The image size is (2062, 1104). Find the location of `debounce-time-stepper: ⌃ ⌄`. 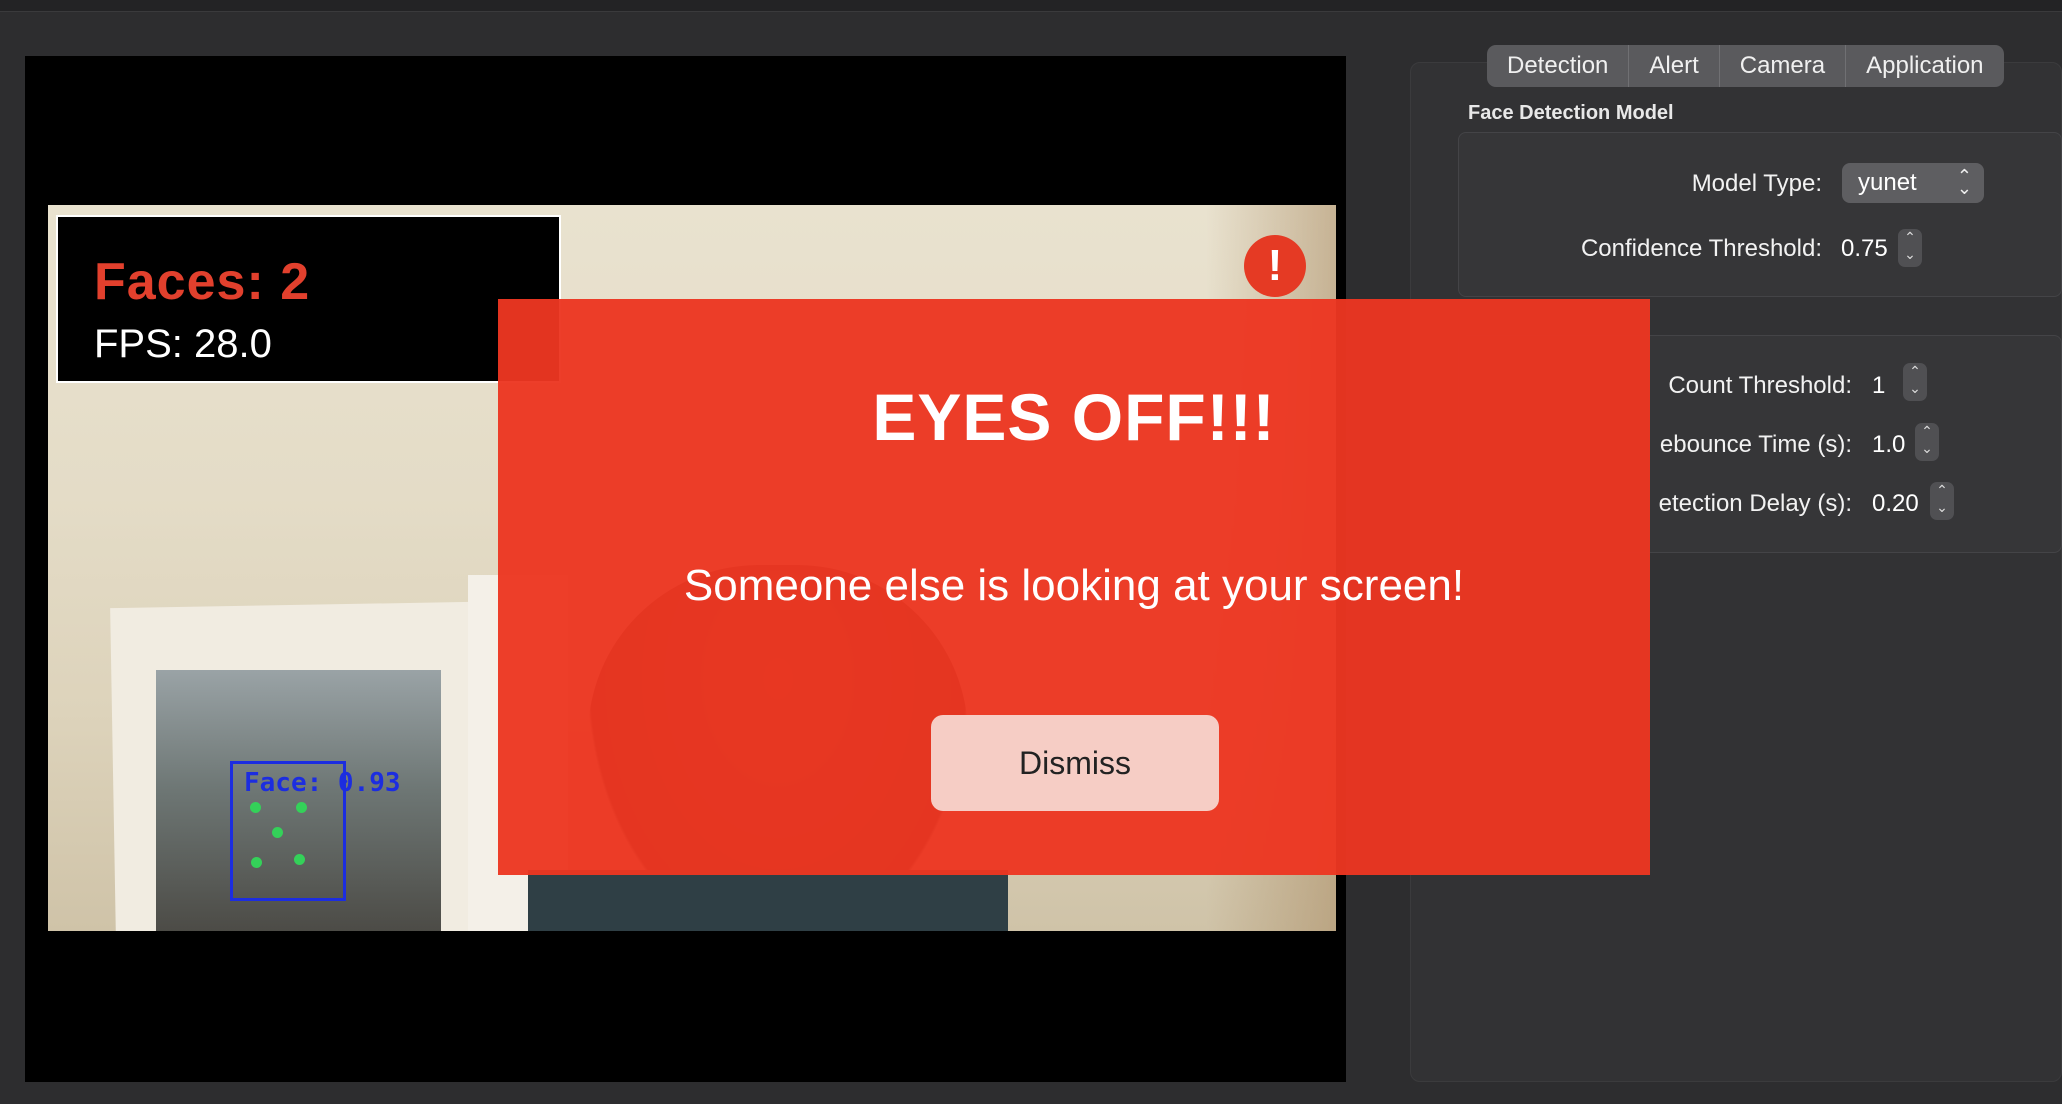

debounce-time-stepper: ⌃ ⌄ is located at coordinates (1927, 442).